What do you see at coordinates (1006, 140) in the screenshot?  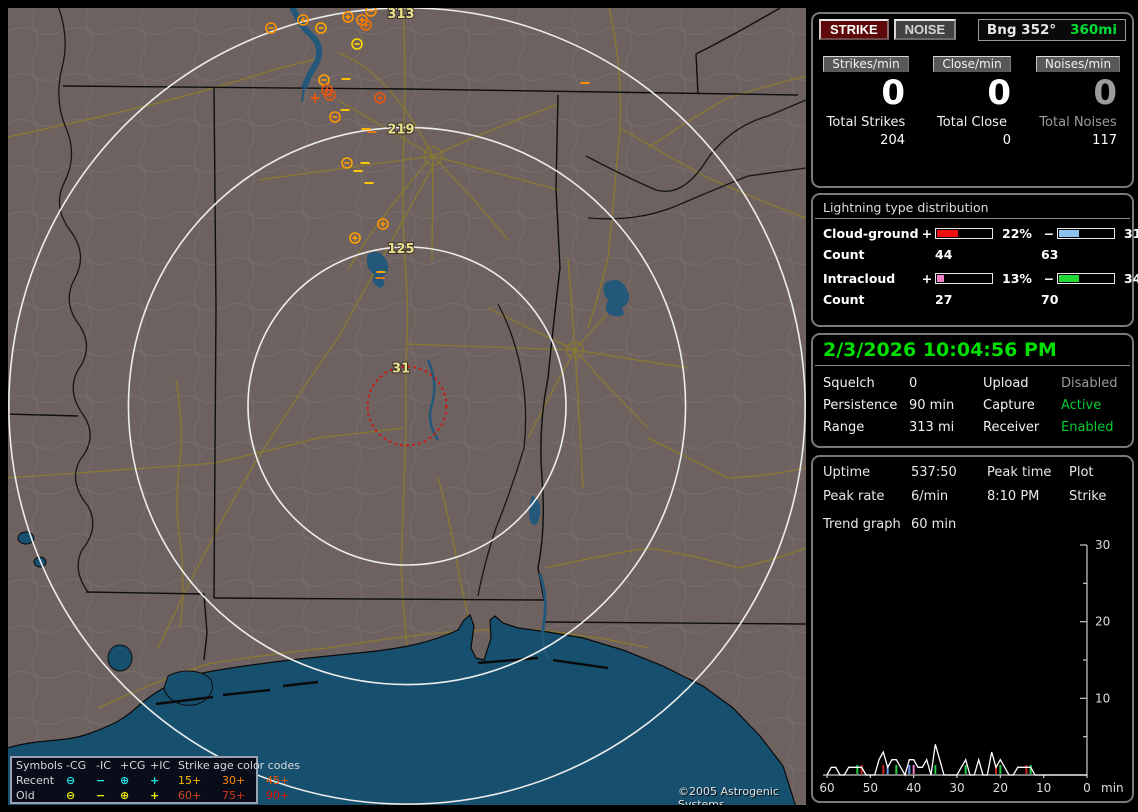 I see `total-close-value: 0` at bounding box center [1006, 140].